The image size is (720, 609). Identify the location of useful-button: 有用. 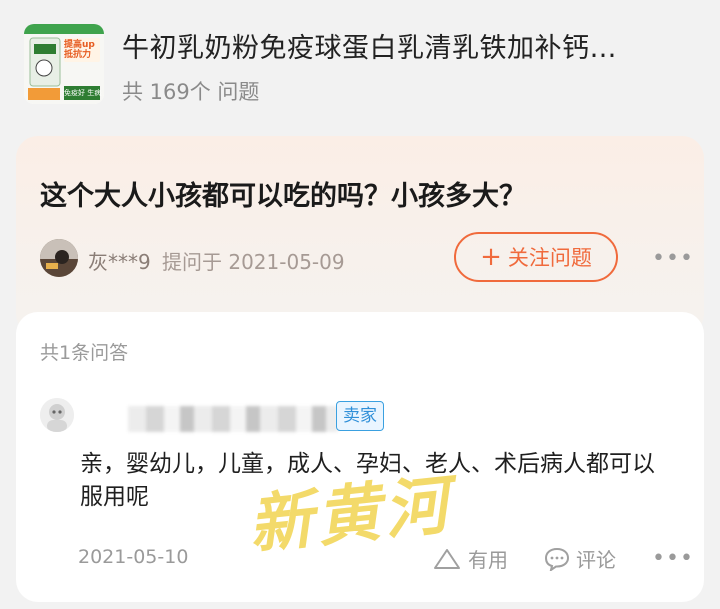
(470, 558).